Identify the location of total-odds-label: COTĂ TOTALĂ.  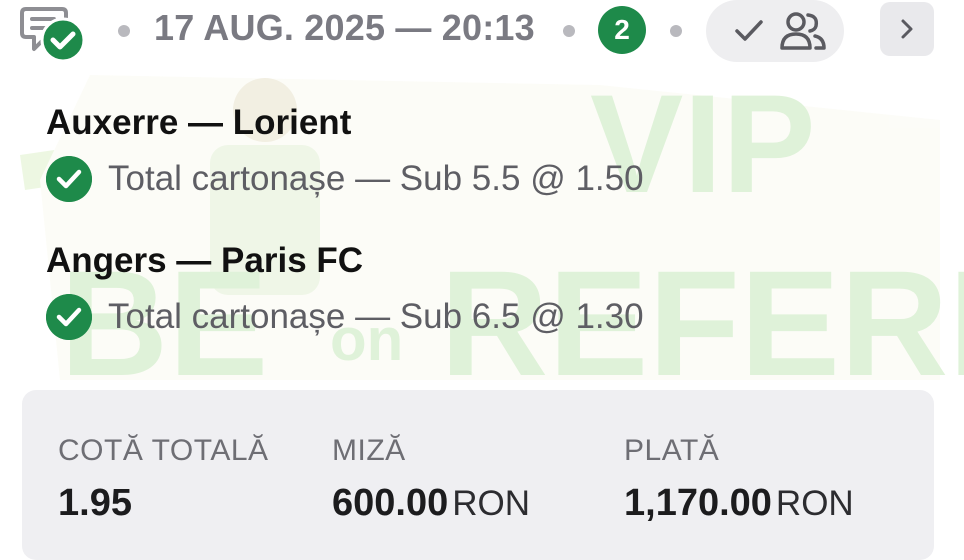
(163, 450).